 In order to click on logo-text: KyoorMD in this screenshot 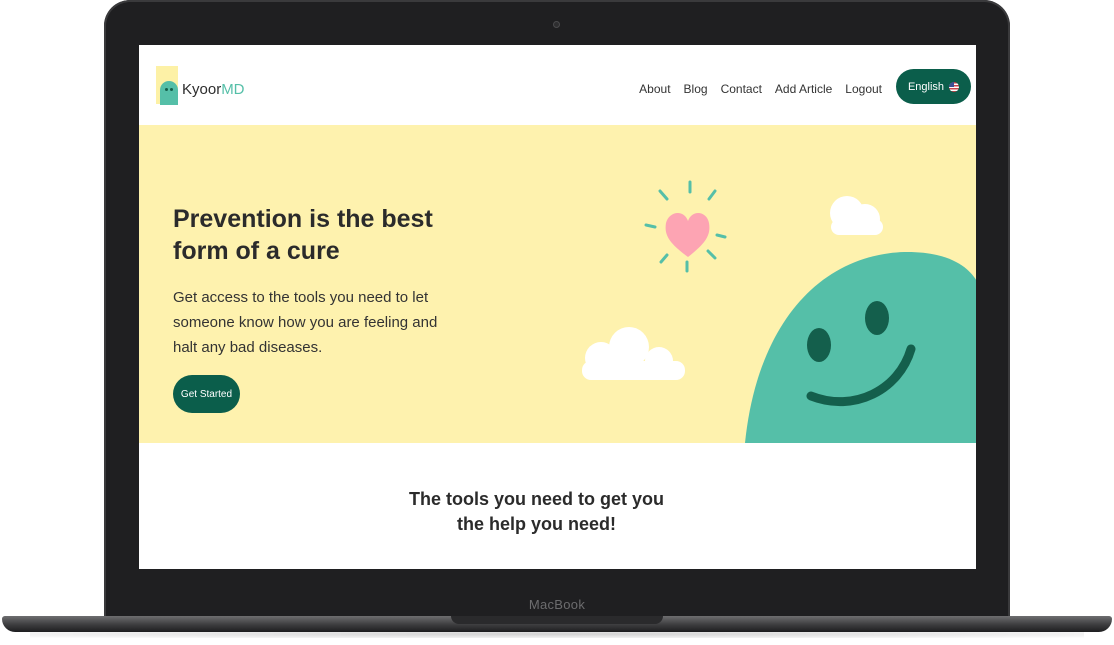, I will do `click(213, 89)`.